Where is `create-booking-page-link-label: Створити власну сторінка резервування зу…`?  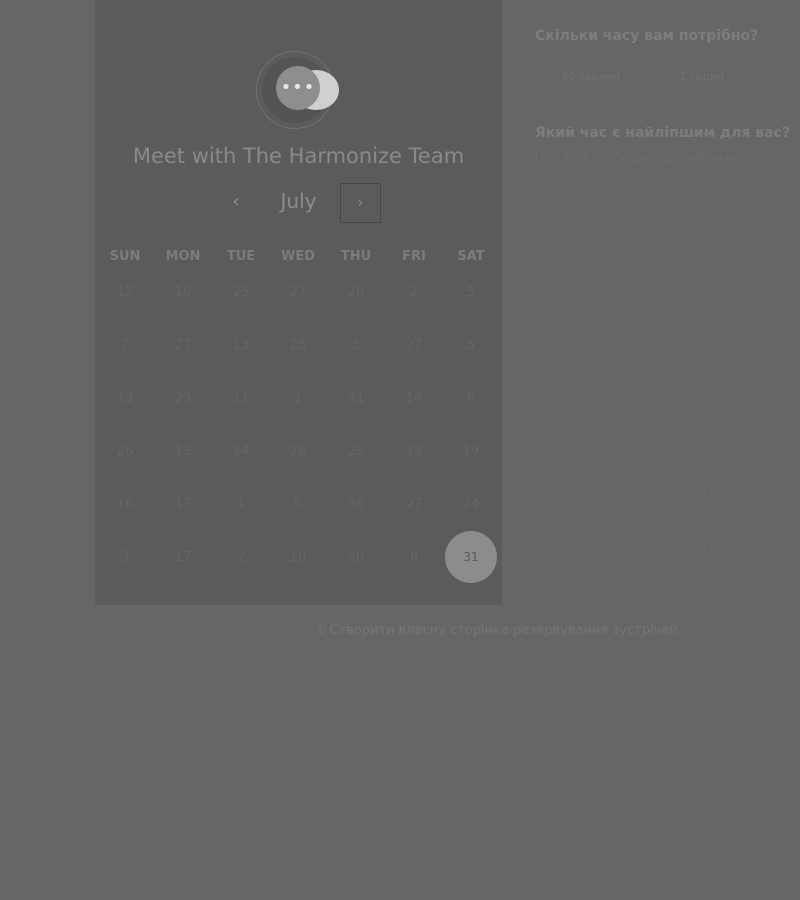
create-booking-page-link-label: Створити власну сторінка резервування зу… is located at coordinates (503, 630).